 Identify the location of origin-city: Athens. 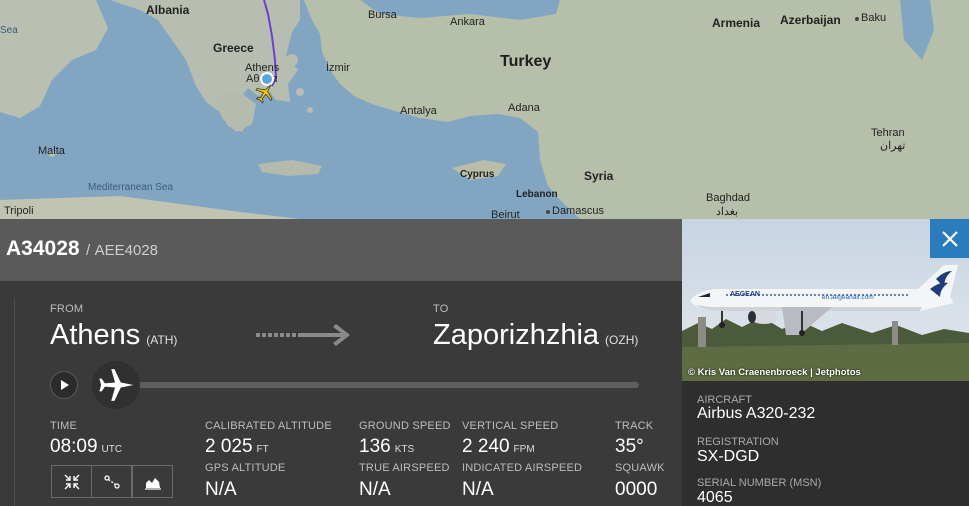
(95, 335).